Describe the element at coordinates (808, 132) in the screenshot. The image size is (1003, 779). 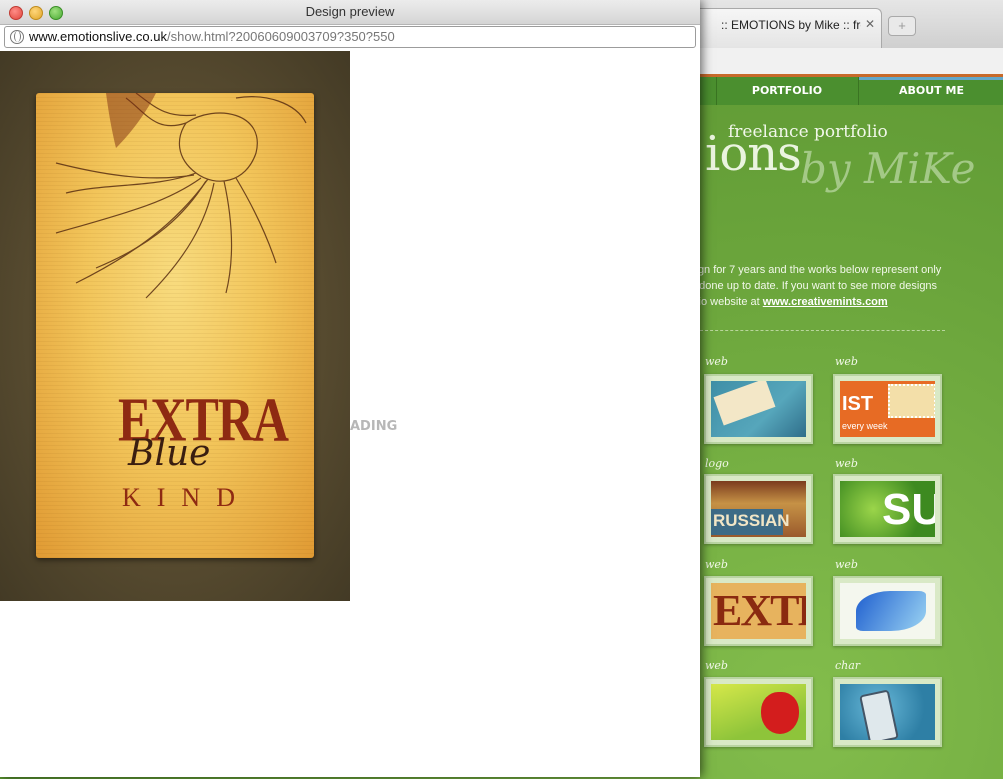
I see `site-tagline: freelance portfolio` at that location.